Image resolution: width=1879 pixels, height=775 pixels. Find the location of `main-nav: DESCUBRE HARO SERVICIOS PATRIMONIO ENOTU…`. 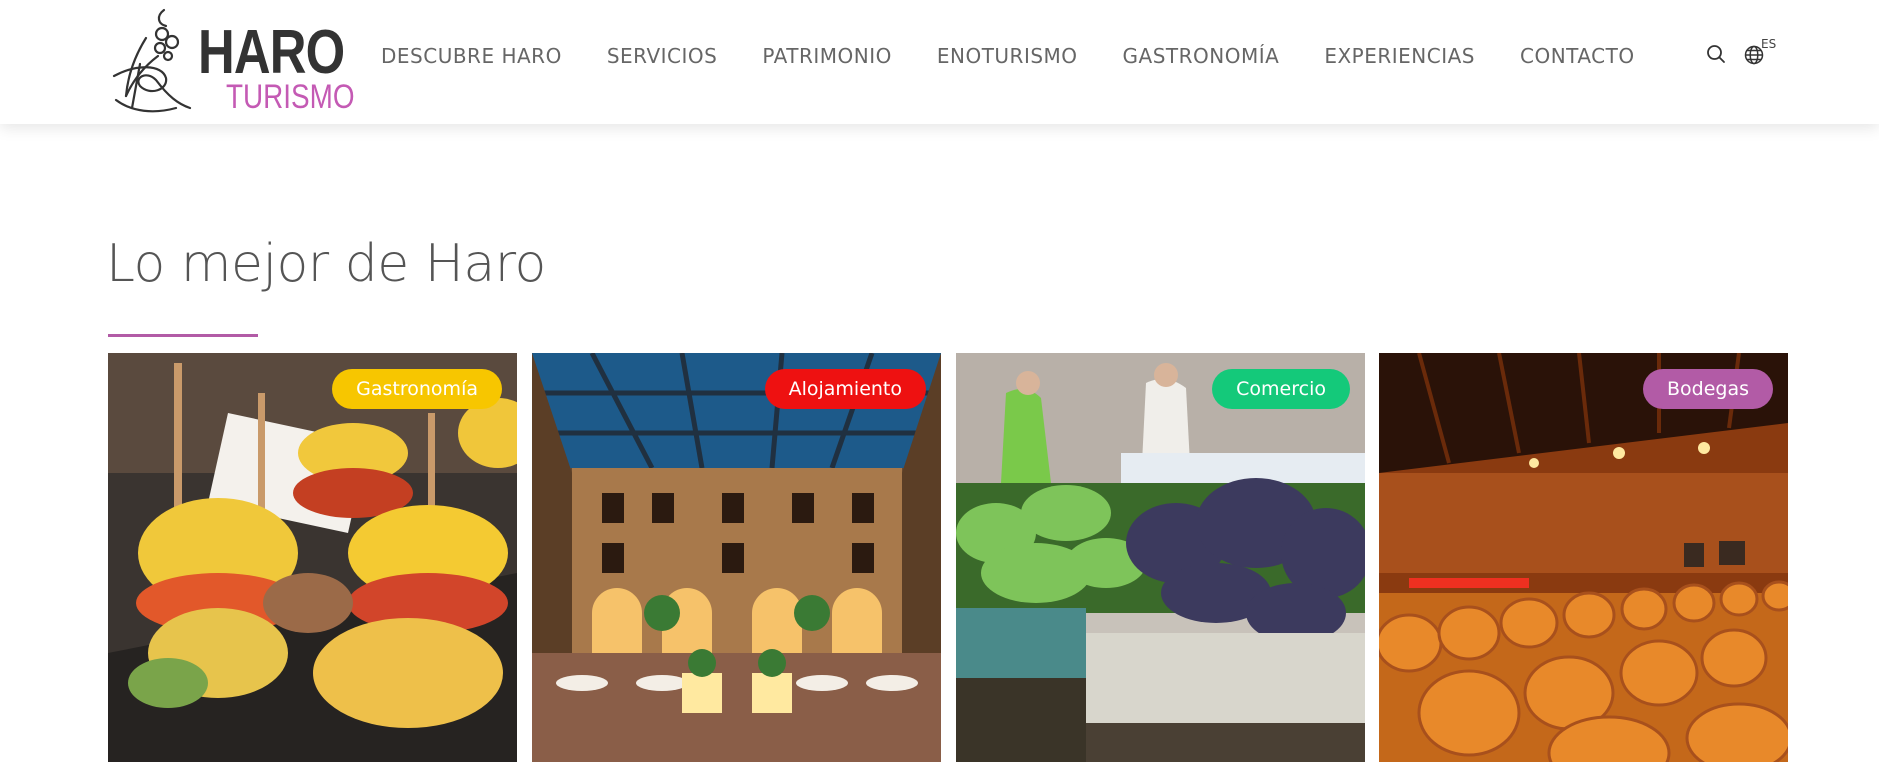

main-nav: DESCUBRE HARO SERVICIOS PATRIMONIO ENOTU… is located at coordinates (1008, 57).